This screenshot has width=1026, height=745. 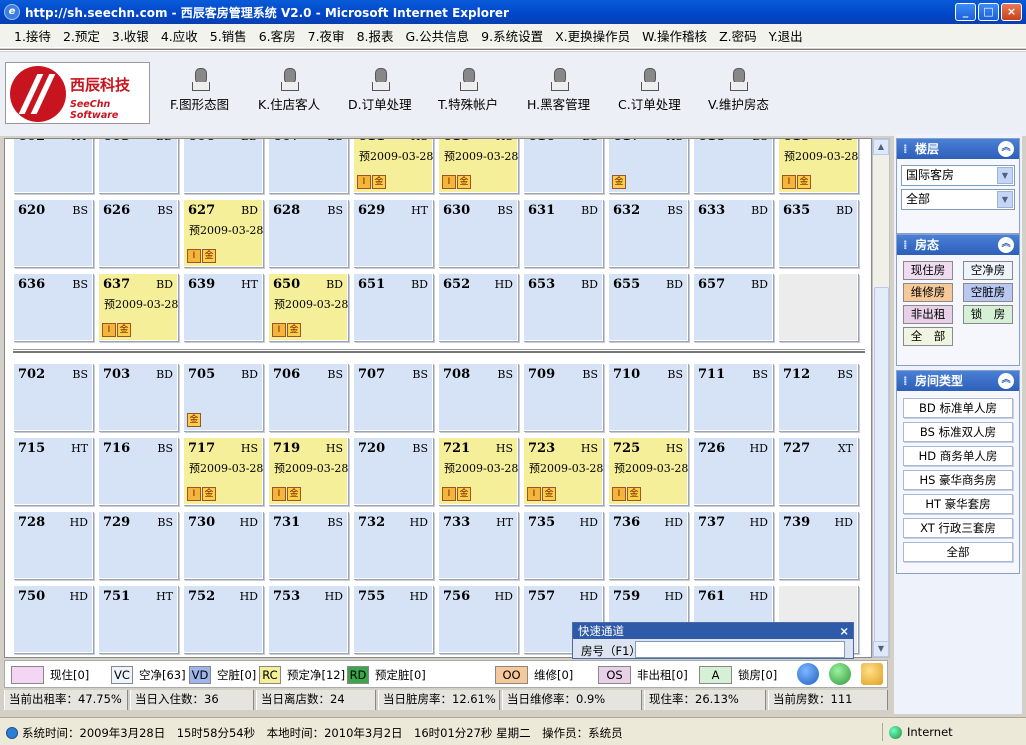 What do you see at coordinates (32, 35) in the screenshot?
I see `menu-item-reception: 1.接待` at bounding box center [32, 35].